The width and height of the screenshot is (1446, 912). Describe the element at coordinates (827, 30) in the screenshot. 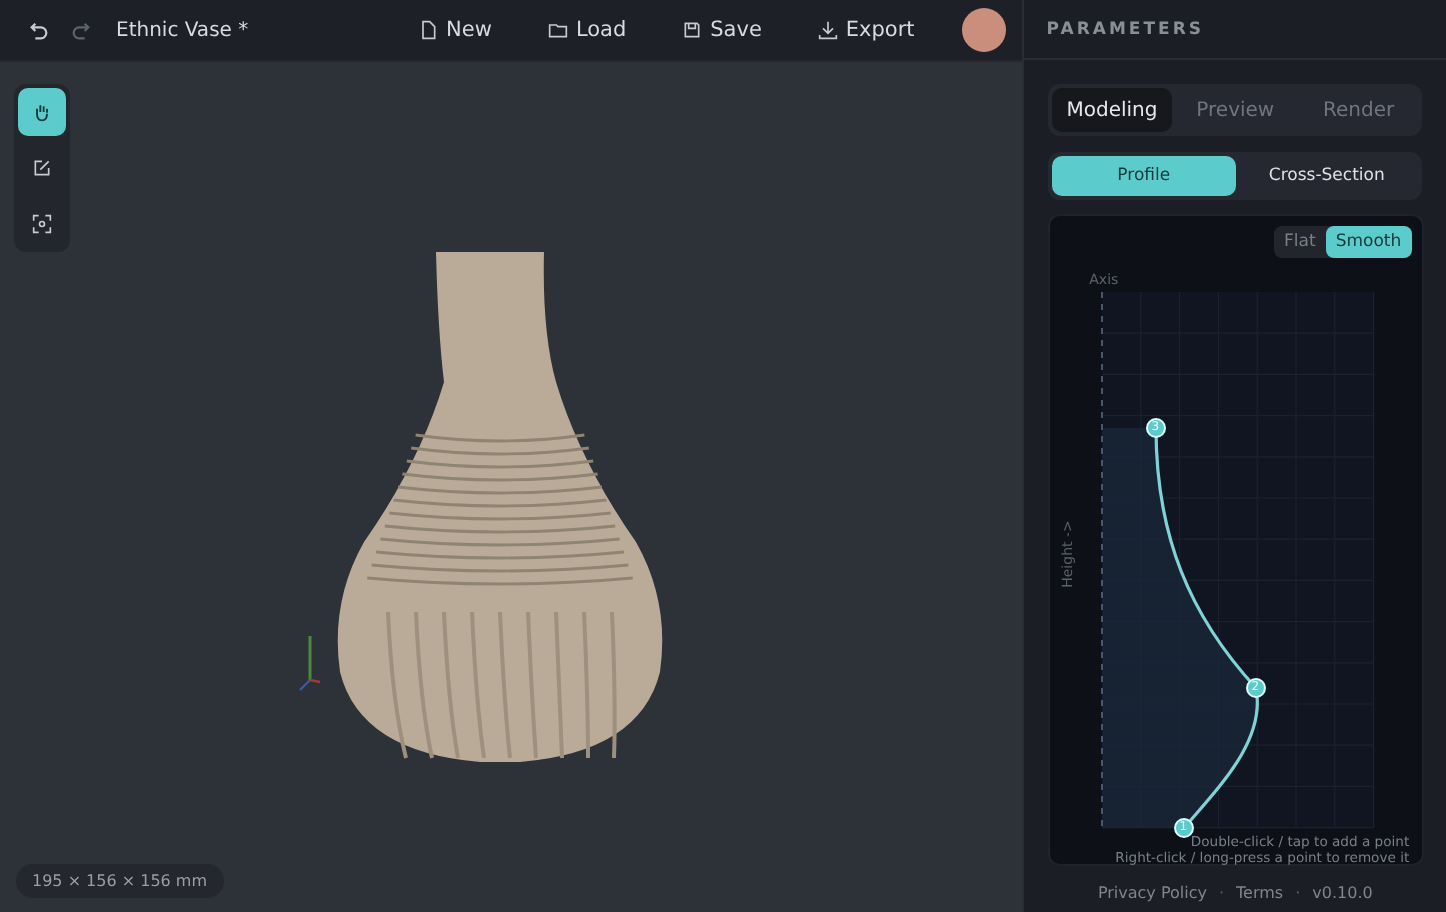

I see `download-icon` at that location.